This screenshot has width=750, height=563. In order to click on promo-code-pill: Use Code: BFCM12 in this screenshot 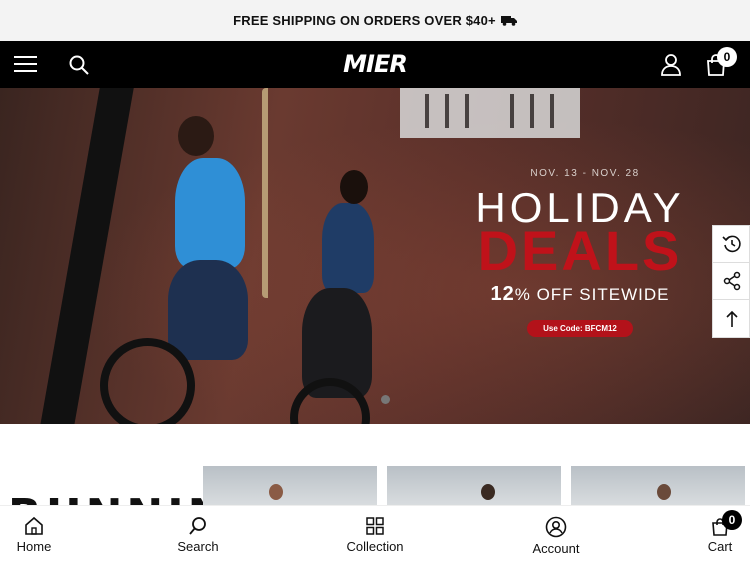, I will do `click(580, 328)`.